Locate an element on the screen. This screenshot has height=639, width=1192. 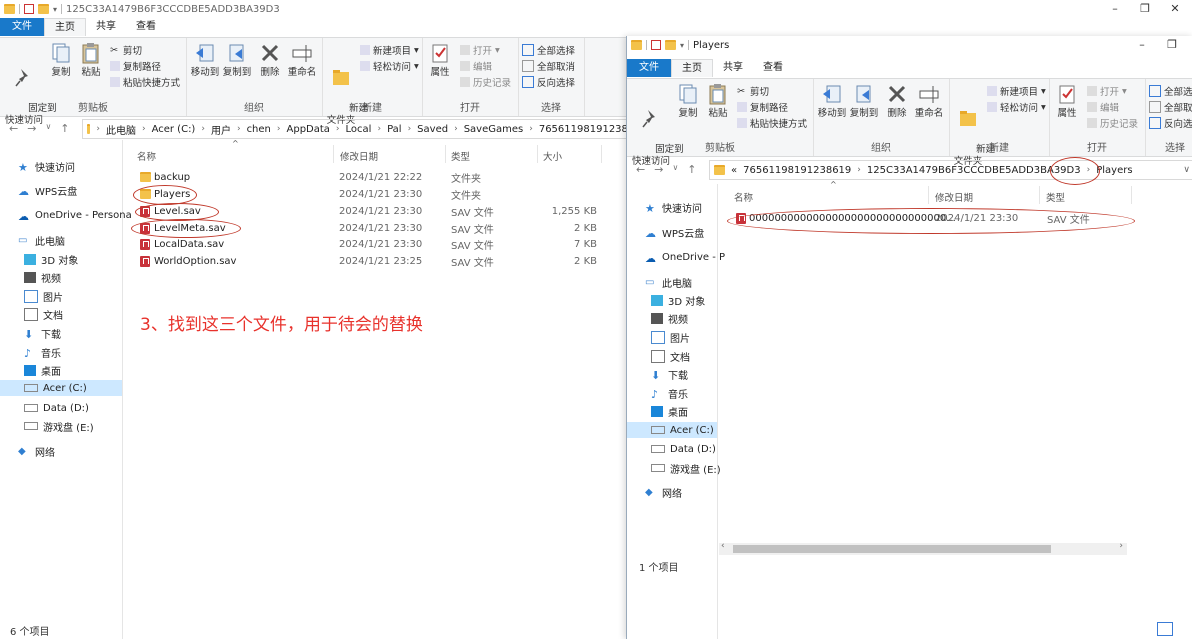
details-view-icon is located at coordinates (1165, 629).